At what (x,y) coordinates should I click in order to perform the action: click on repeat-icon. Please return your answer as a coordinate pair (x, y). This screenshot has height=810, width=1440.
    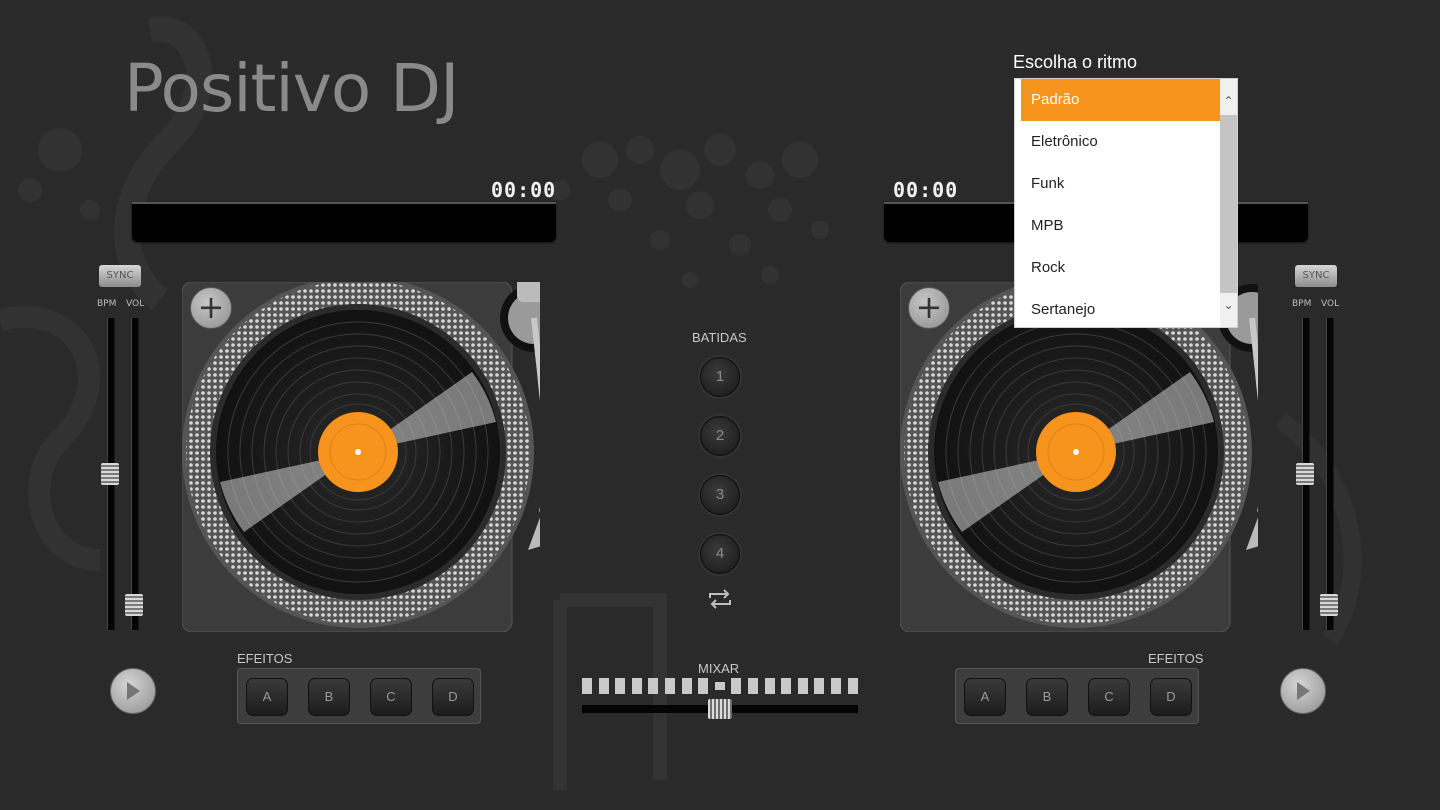
    Looking at the image, I should click on (720, 599).